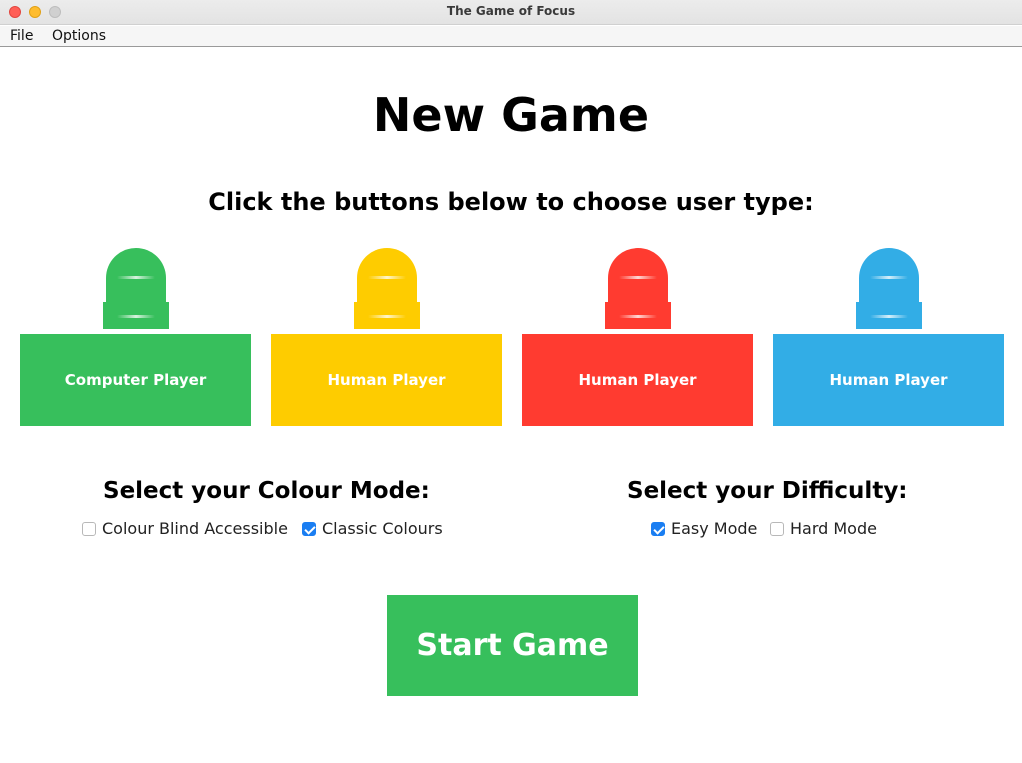 This screenshot has height=763, width=1022. Describe the element at coordinates (767, 491) in the screenshot. I see `difficulty-heading: Select your Difficulty:` at that location.